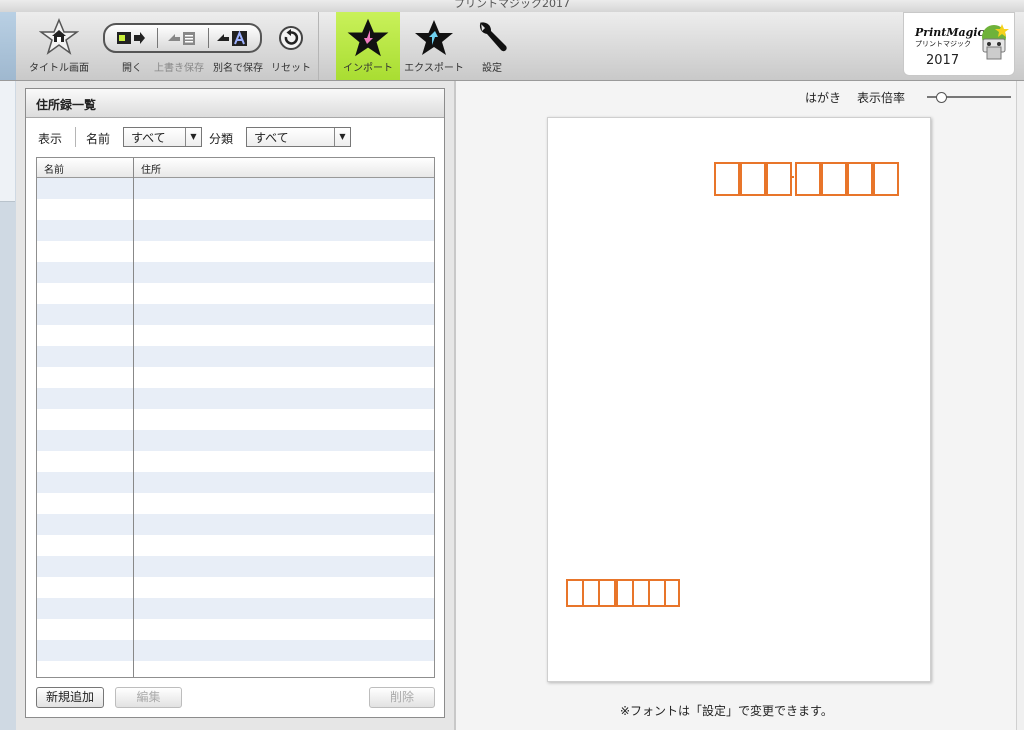 This screenshot has width=1024, height=730. What do you see at coordinates (402, 697) in the screenshot?
I see `delete-button: 削除` at bounding box center [402, 697].